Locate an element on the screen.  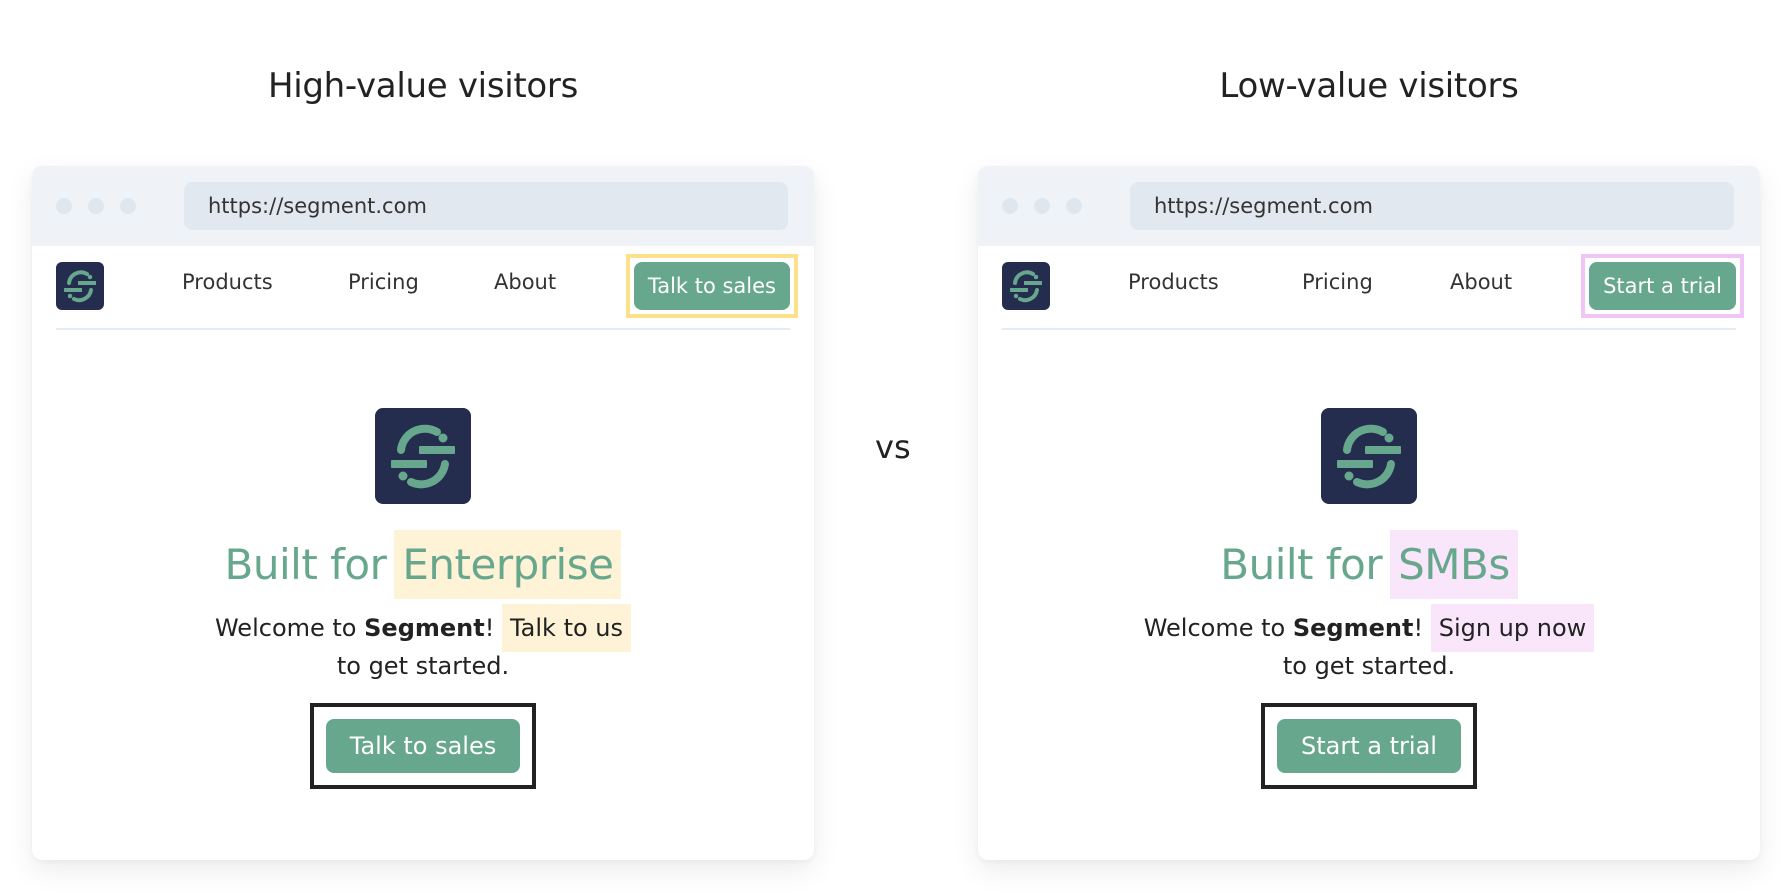
hero-headline: Built for SMBs is located at coordinates (1369, 564).